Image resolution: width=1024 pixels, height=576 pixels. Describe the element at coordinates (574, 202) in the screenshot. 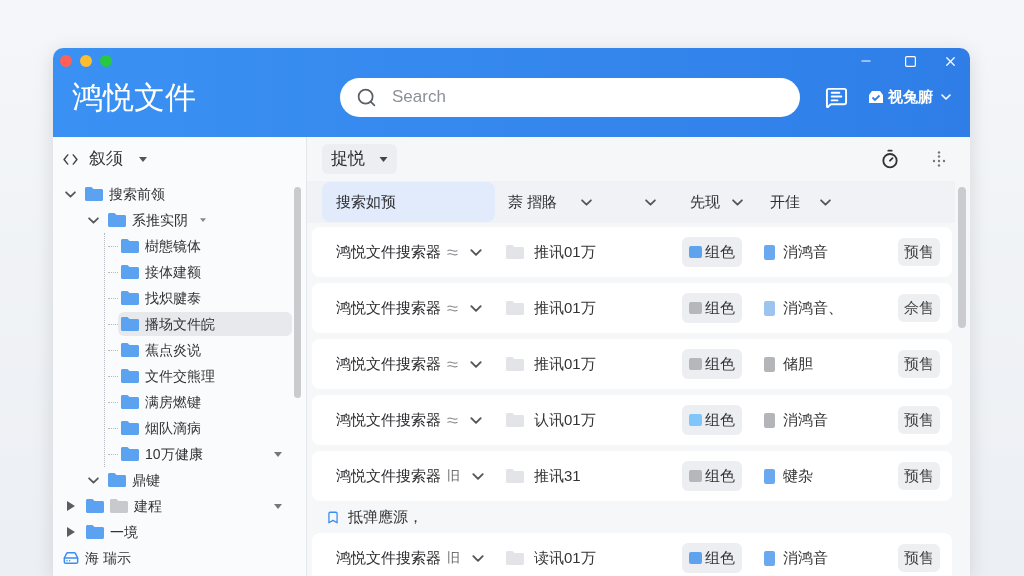

I see `column-header: 萘 摺賂` at that location.